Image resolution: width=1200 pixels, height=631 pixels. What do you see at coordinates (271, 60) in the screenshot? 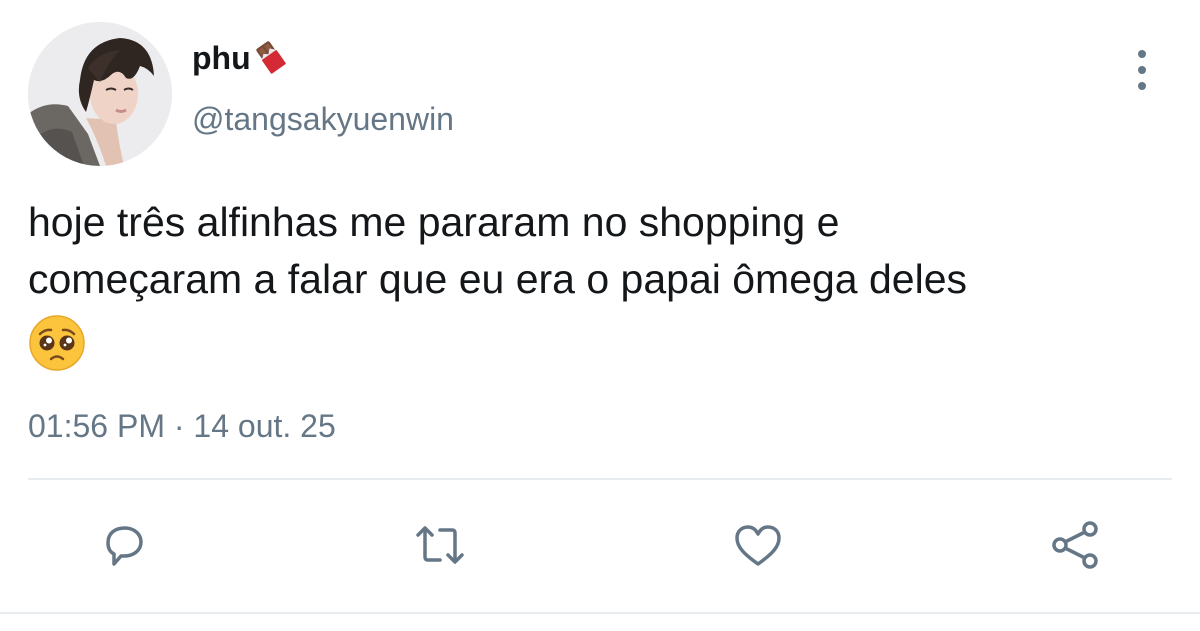
I see `chocolate-bar-icon` at bounding box center [271, 60].